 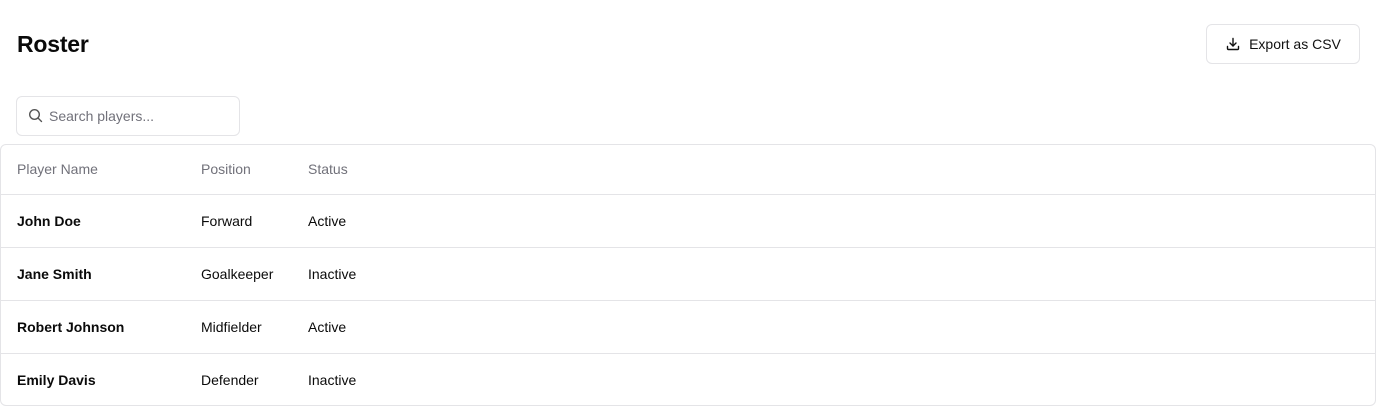 I want to click on search-input, so click(x=143, y=116).